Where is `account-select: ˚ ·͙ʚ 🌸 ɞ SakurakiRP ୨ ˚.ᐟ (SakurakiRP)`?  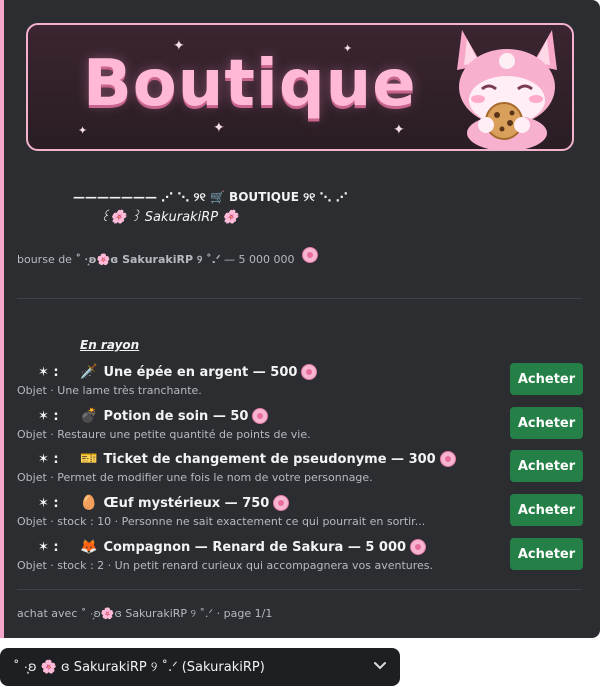 account-select: ˚ ·͙ʚ 🌸 ɞ SakurakiRP ୨ ˚.ᐟ (SakurakiRP) is located at coordinates (200, 667).